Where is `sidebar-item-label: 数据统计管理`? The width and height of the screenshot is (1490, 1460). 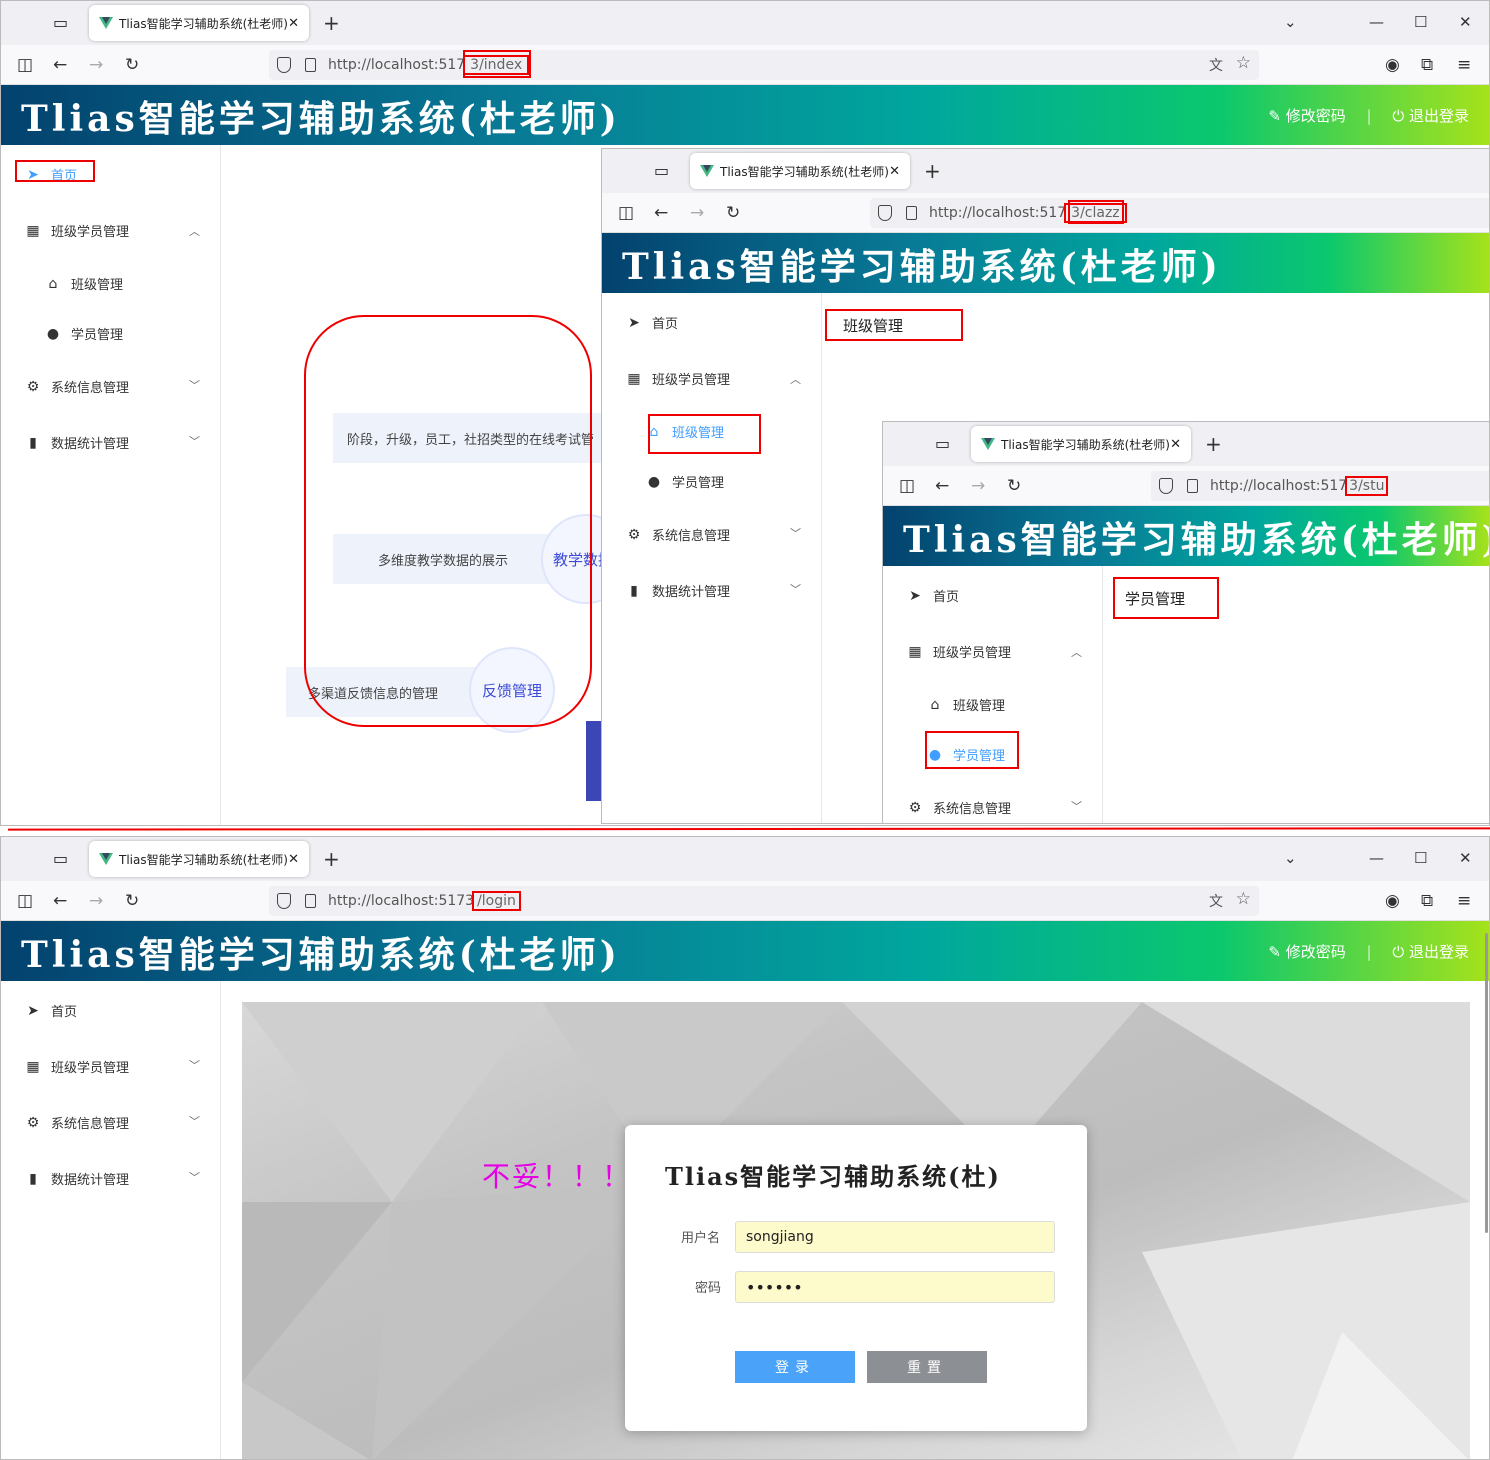 sidebar-item-label: 数据统计管理 is located at coordinates (90, 1180).